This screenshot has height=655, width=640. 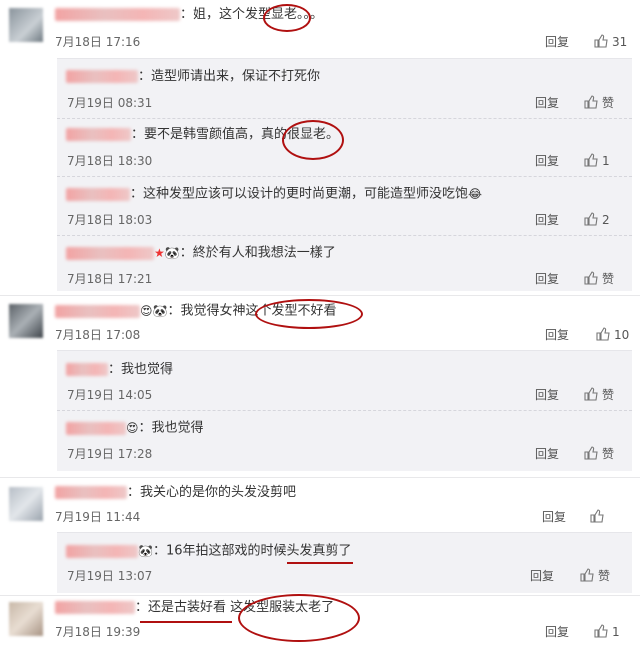 What do you see at coordinates (159, 253) in the screenshot?
I see `star-badge-icon: ★` at bounding box center [159, 253].